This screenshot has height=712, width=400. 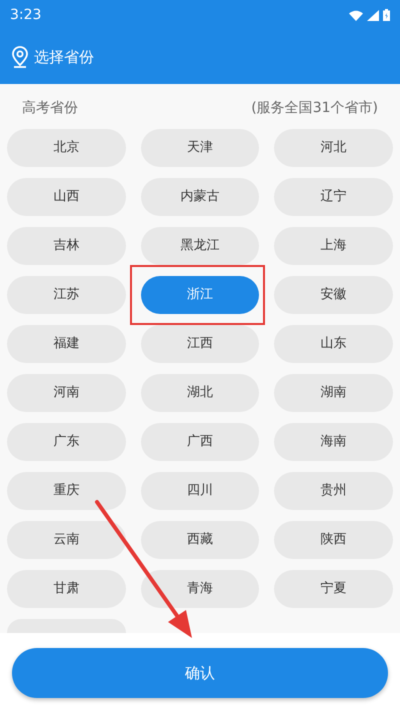 I want to click on province-button: 海南, so click(x=333, y=442).